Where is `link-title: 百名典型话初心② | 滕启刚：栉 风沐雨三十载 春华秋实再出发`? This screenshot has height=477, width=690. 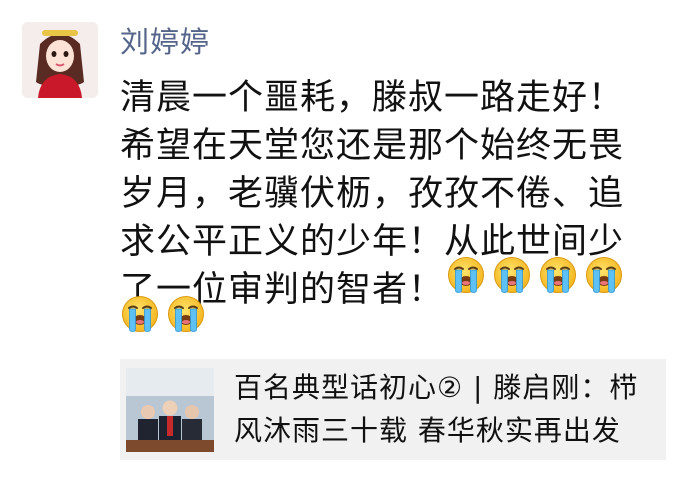
link-title: 百名典型话初心② | 滕启刚：栉 风沐雨三十载 春华秋实再出发 is located at coordinates (444, 409).